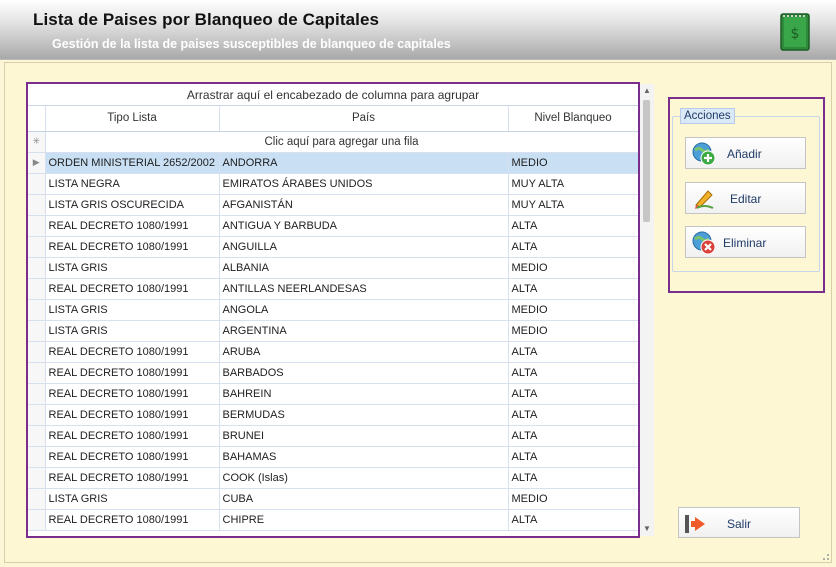  I want to click on cell-pais: ALBANIA, so click(364, 268).